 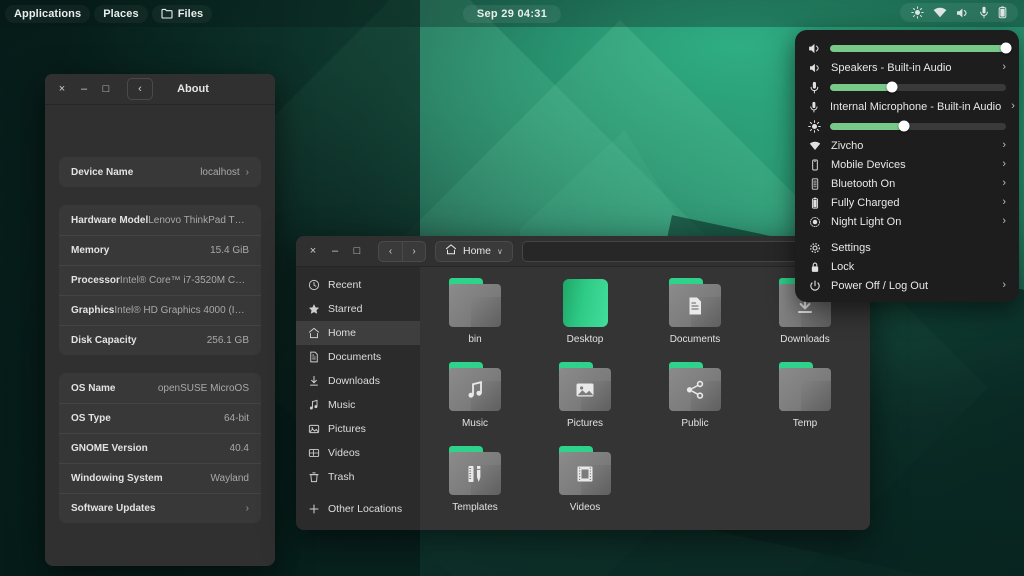 What do you see at coordinates (160, 89) in the screenshot?
I see `about-window-titlebar: × – □ ‹ About` at bounding box center [160, 89].